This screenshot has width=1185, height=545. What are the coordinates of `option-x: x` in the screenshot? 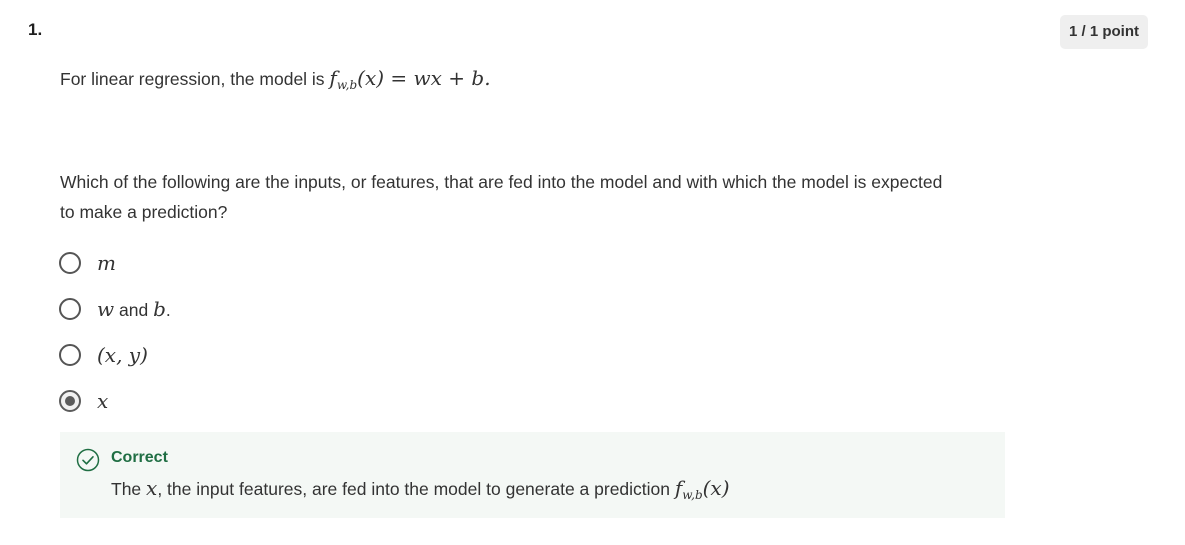 It's located at (83, 401).